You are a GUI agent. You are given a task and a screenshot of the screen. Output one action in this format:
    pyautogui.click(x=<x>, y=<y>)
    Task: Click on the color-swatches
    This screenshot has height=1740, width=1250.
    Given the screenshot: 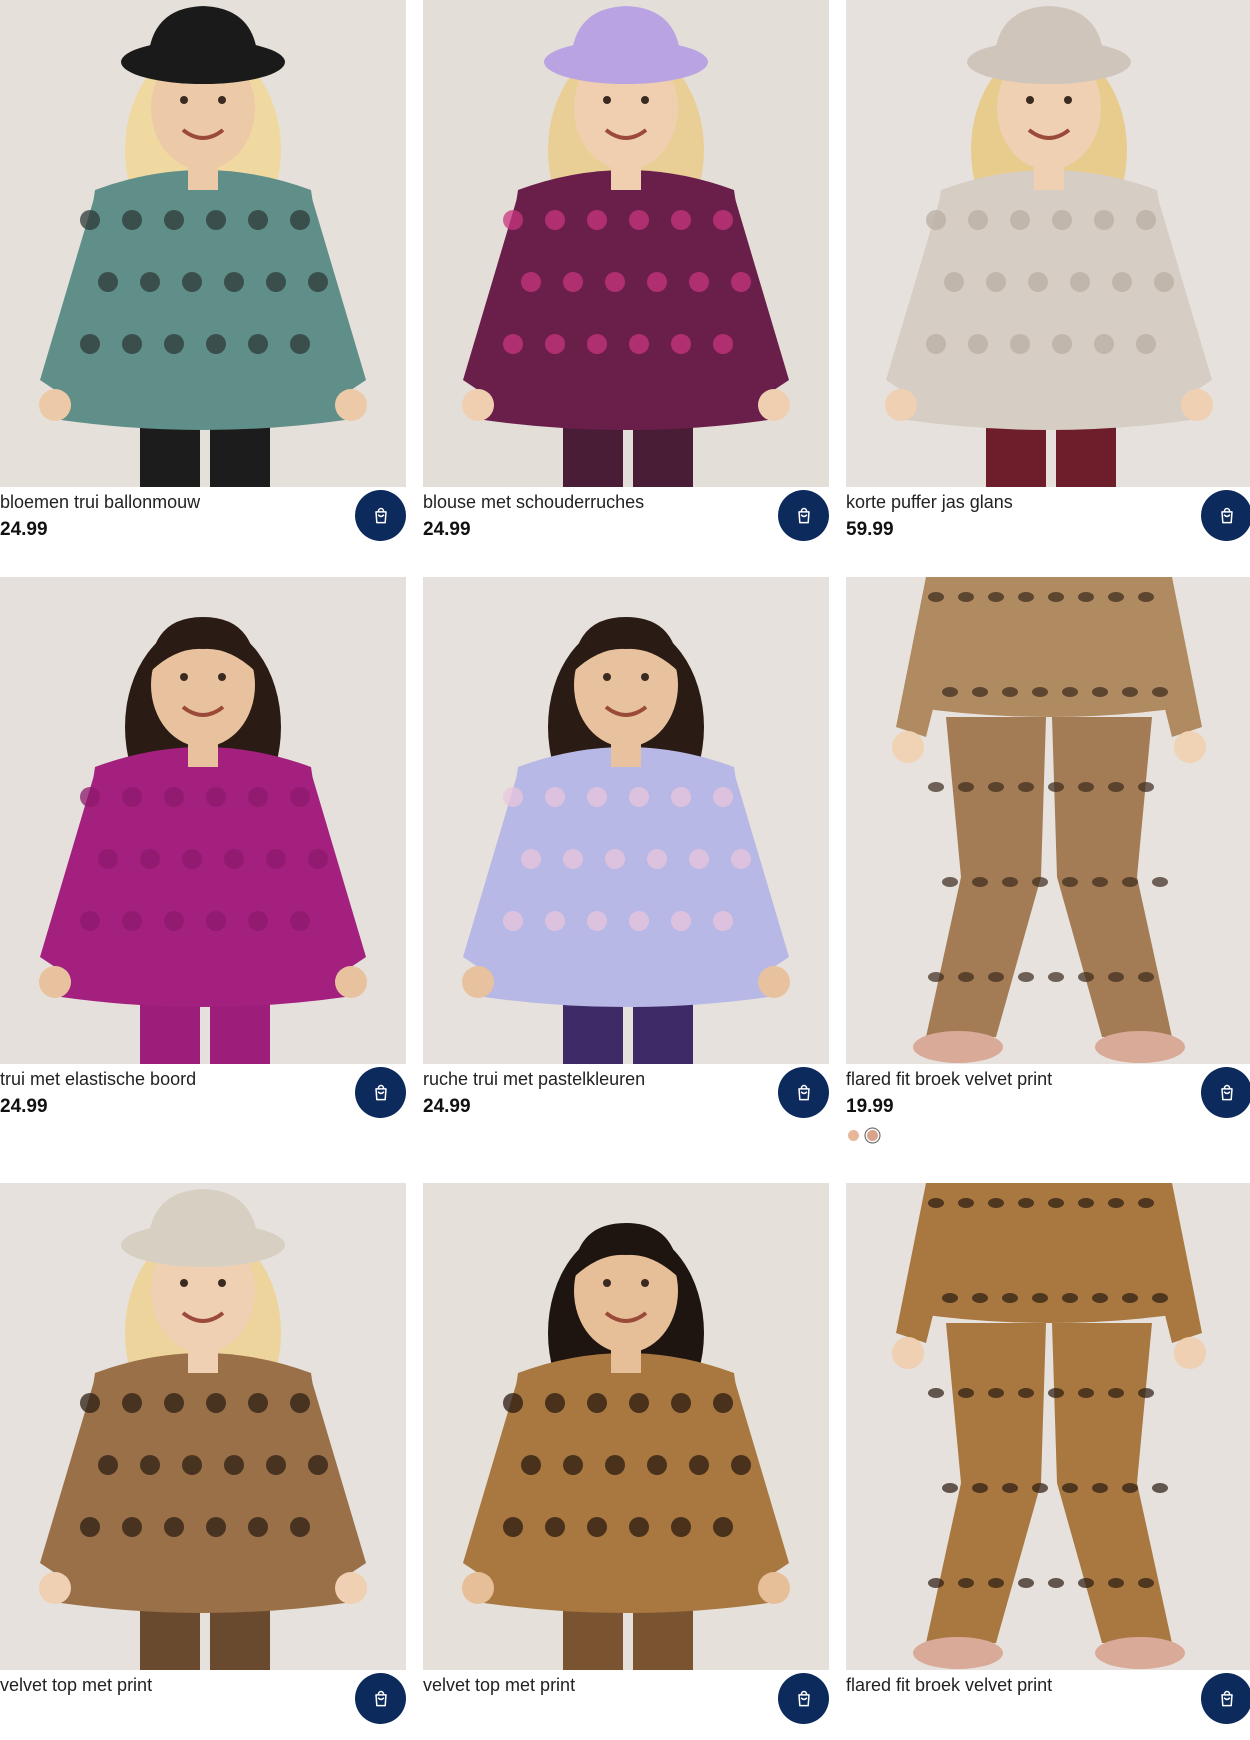 What is the action you would take?
    pyautogui.click(x=863, y=1135)
    